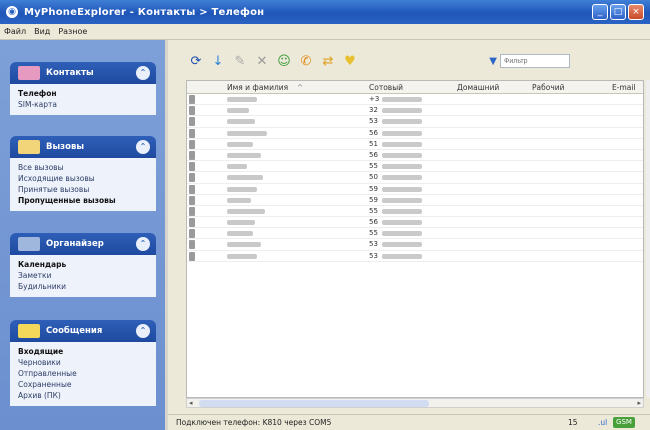 Image resolution: width=650 pixels, height=430 pixels. I want to click on column-mobile: Сотовый, so click(386, 87).